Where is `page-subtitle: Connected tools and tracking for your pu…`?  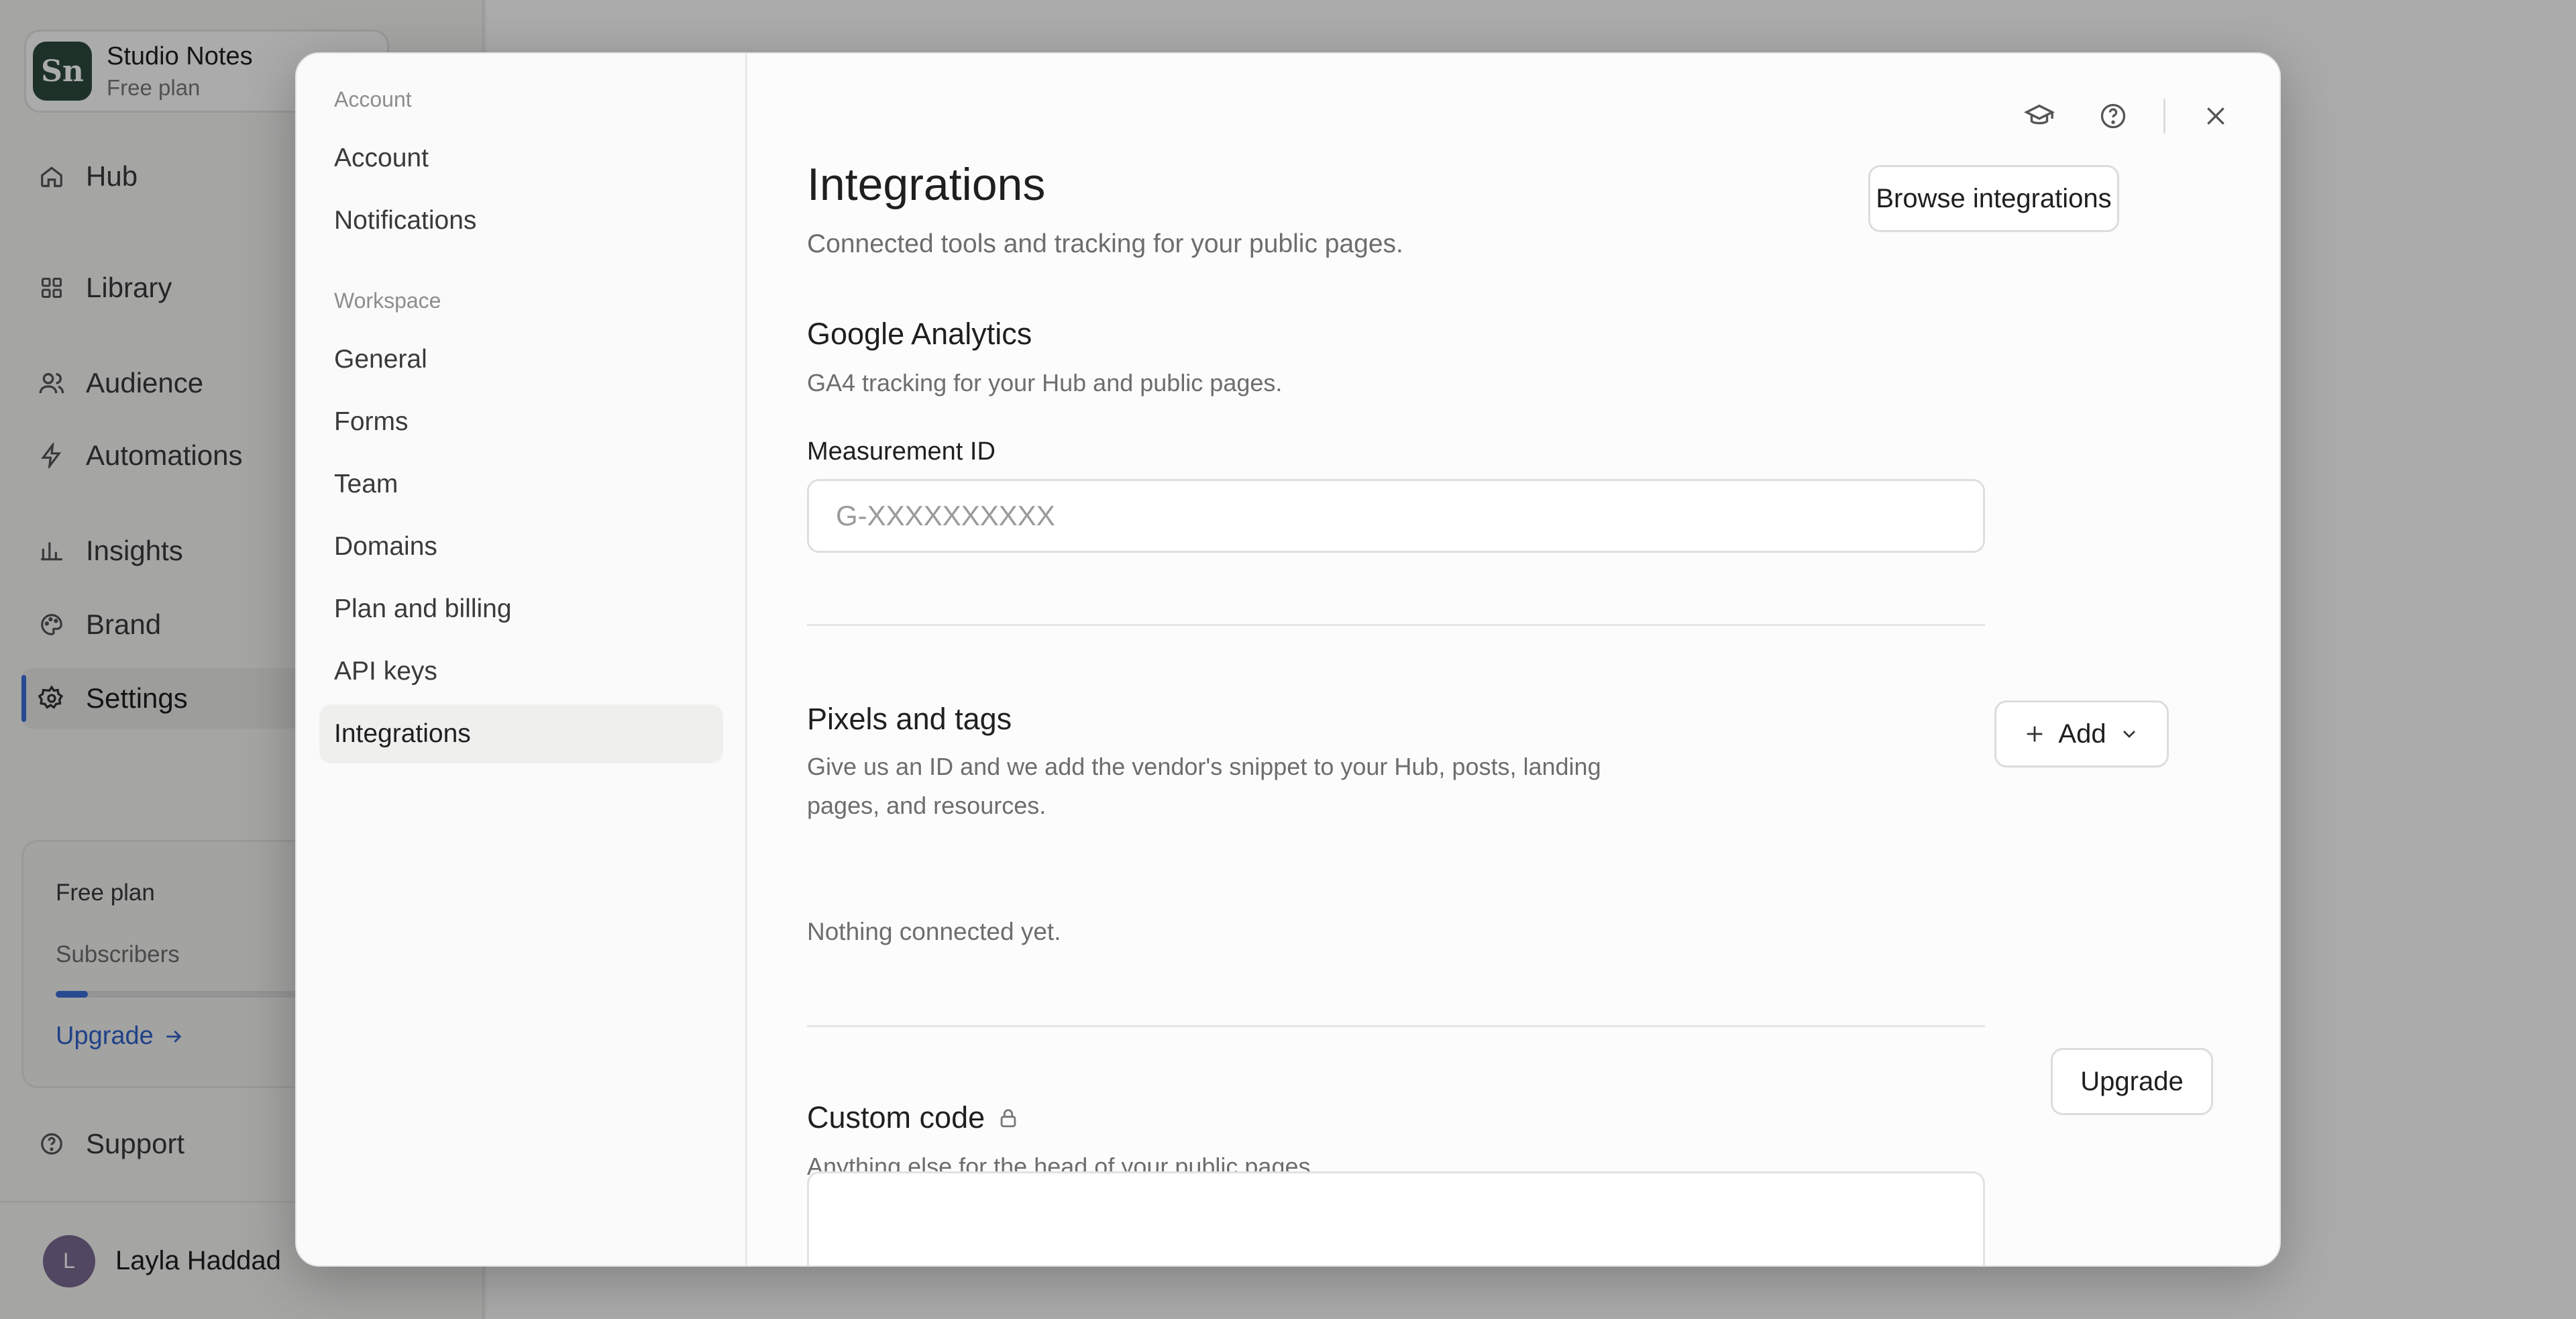
page-subtitle: Connected tools and tracking for your pu… is located at coordinates (1105, 243).